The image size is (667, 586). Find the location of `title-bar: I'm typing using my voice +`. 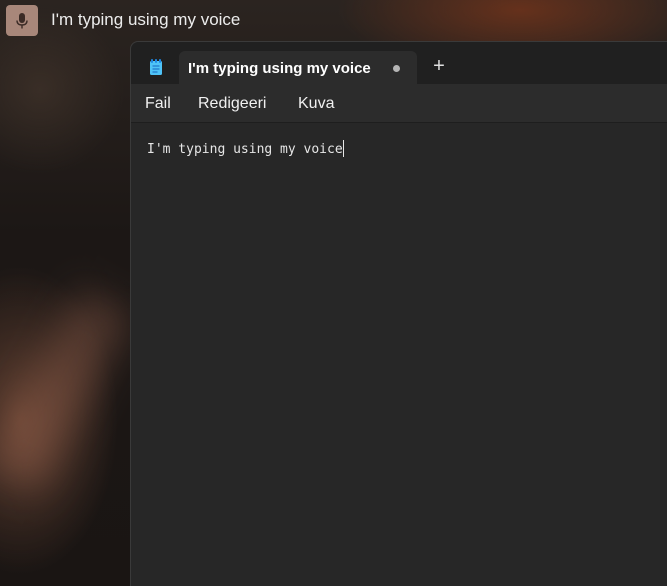

title-bar: I'm typing using my voice + is located at coordinates (399, 63).